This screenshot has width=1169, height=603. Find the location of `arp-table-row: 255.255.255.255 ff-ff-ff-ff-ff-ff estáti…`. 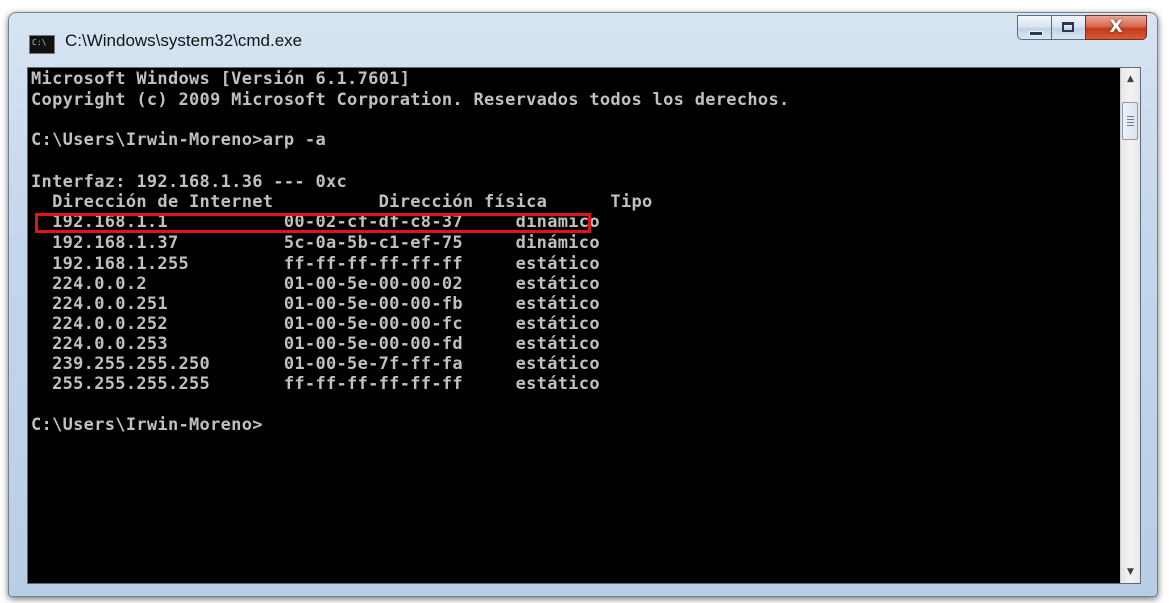

arp-table-row: 255.255.255.255 ff-ff-ff-ff-ff-ff estáti… is located at coordinates (315, 384).